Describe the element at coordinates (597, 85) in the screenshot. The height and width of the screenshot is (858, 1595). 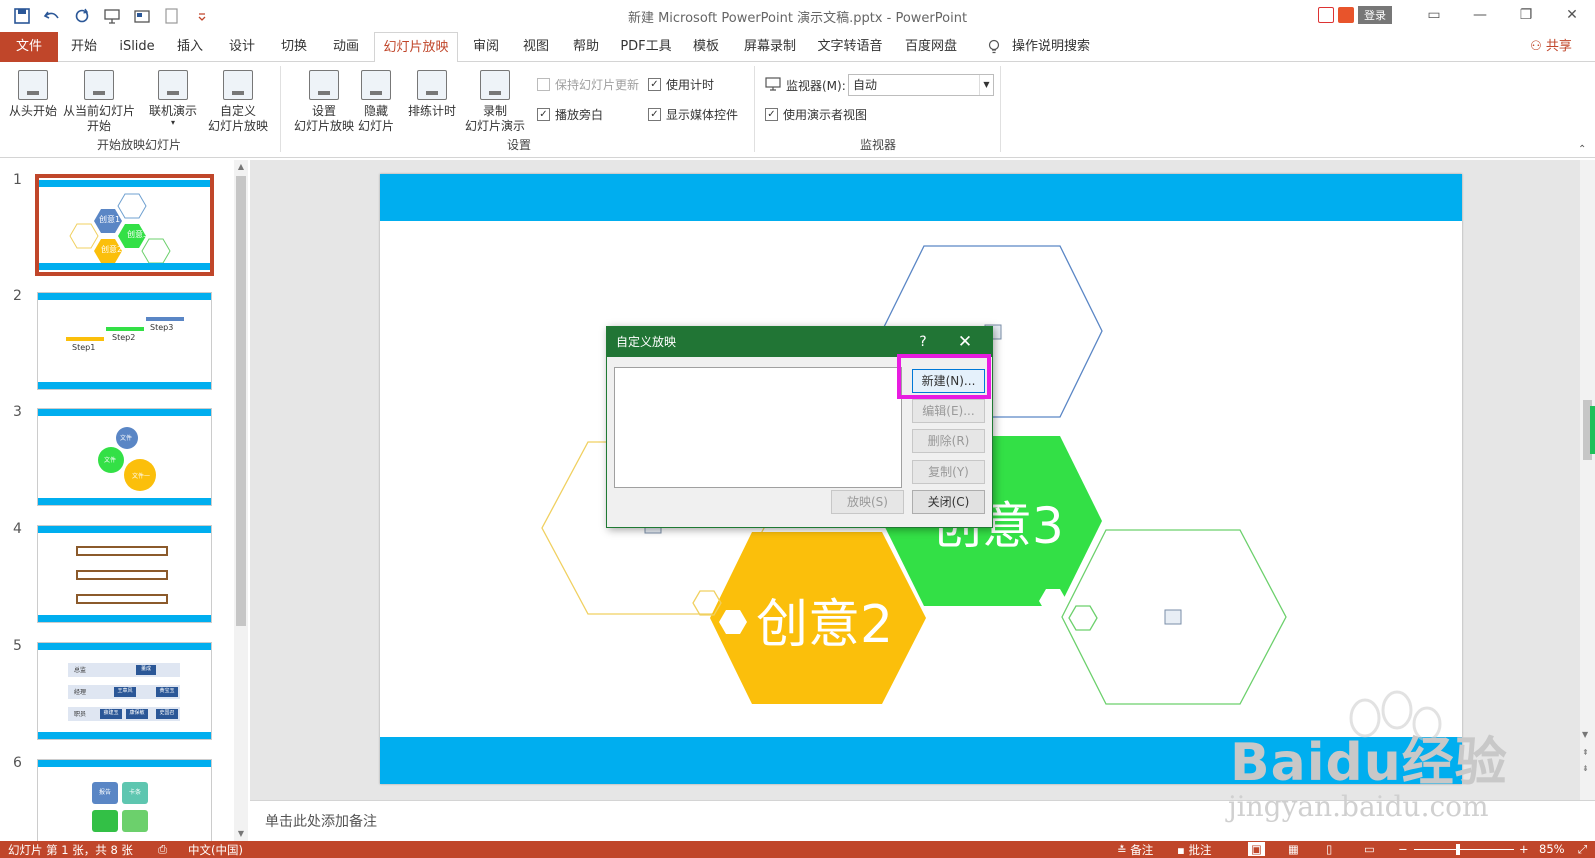
I see `keep-updated-label: 保持幻灯片更新` at that location.